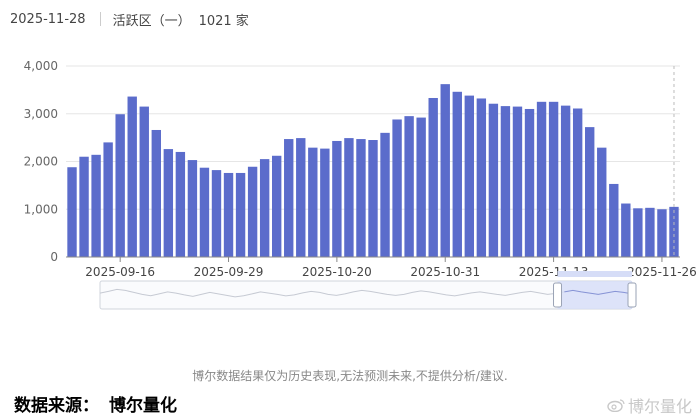 Image resolution: width=700 pixels, height=420 pixels. Describe the element at coordinates (366, 295) in the screenshot. I see `zoom-slider-track` at that location.